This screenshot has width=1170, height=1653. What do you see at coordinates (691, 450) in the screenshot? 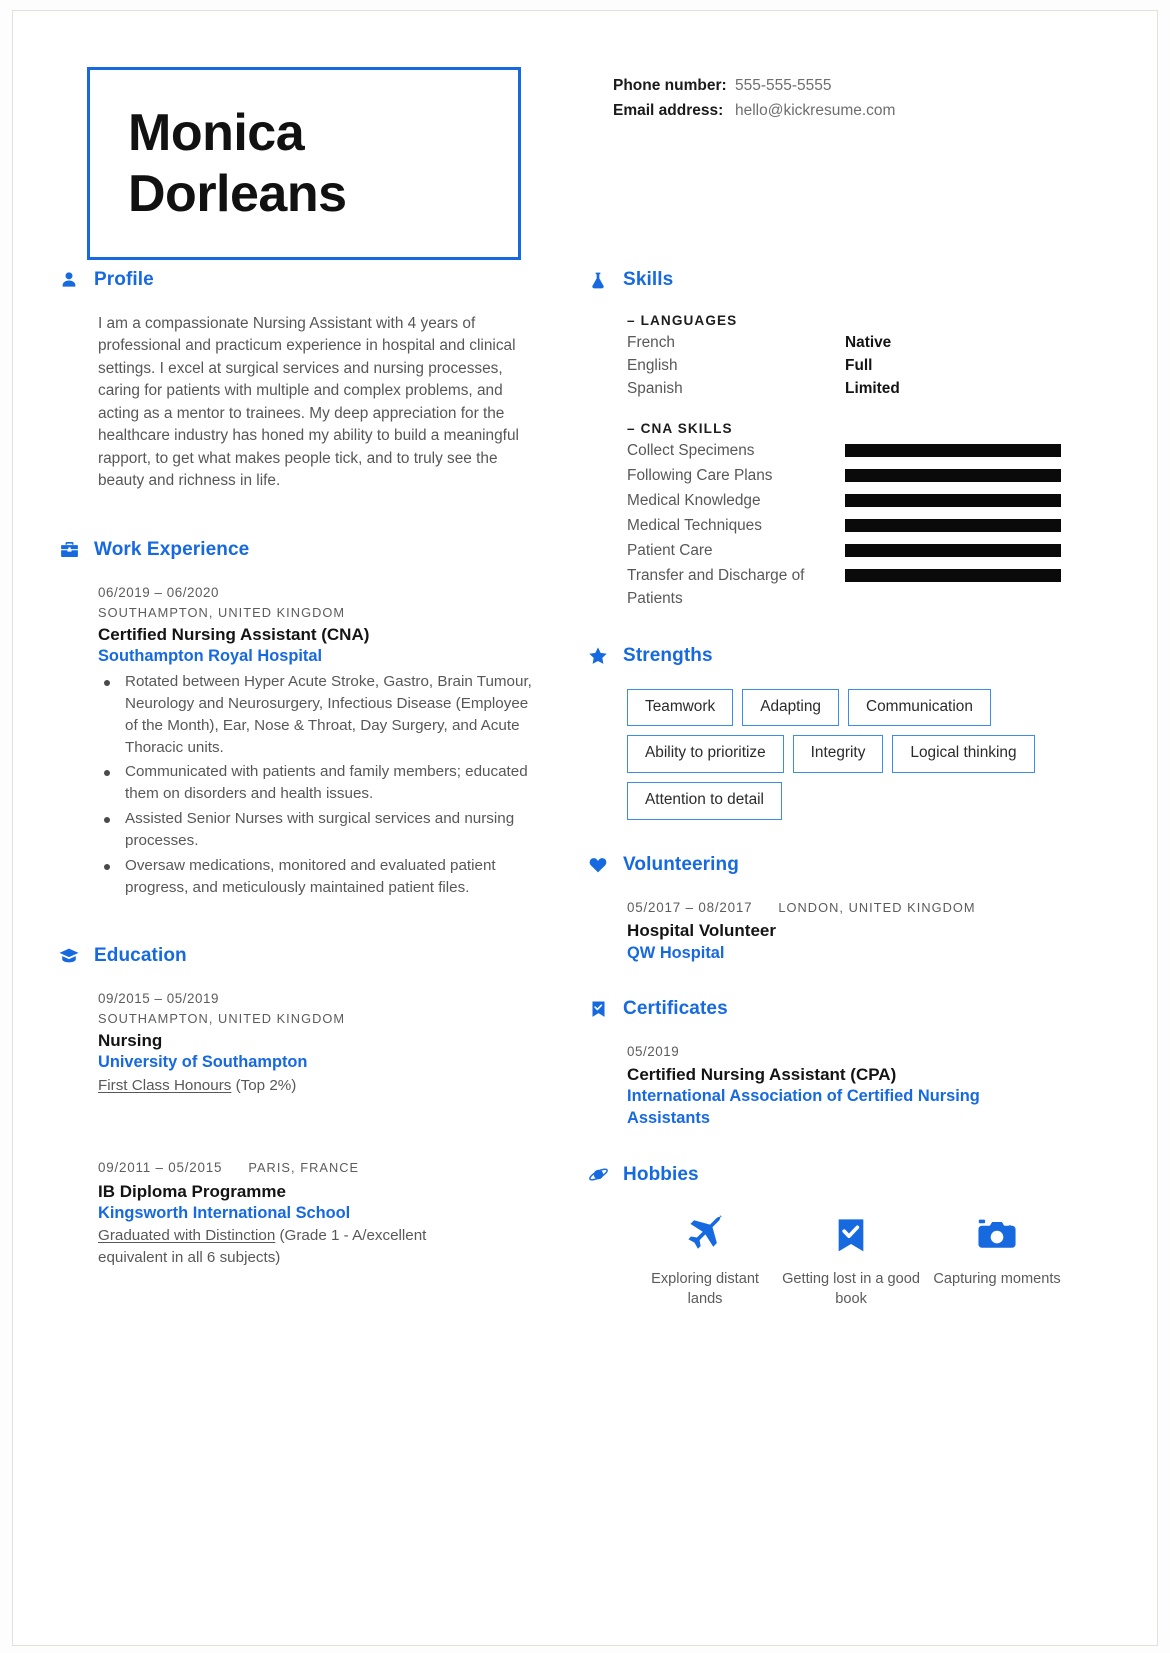
I see `skill-name: Collect Specimens` at bounding box center [691, 450].